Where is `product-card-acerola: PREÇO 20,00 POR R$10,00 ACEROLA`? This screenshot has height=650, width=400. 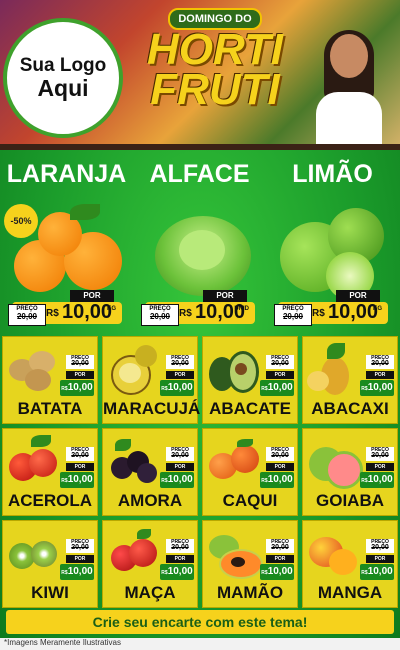
product-card-acerola: PREÇO 20,00 POR R$10,00 ACEROLA is located at coordinates (50, 472).